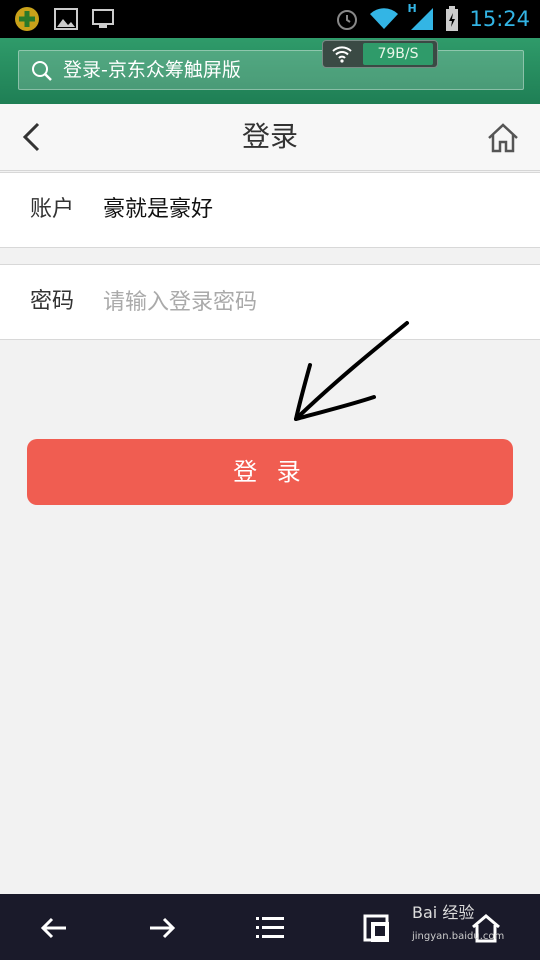 This screenshot has height=960, width=540. I want to click on network-type-label: H, so click(412, 8).